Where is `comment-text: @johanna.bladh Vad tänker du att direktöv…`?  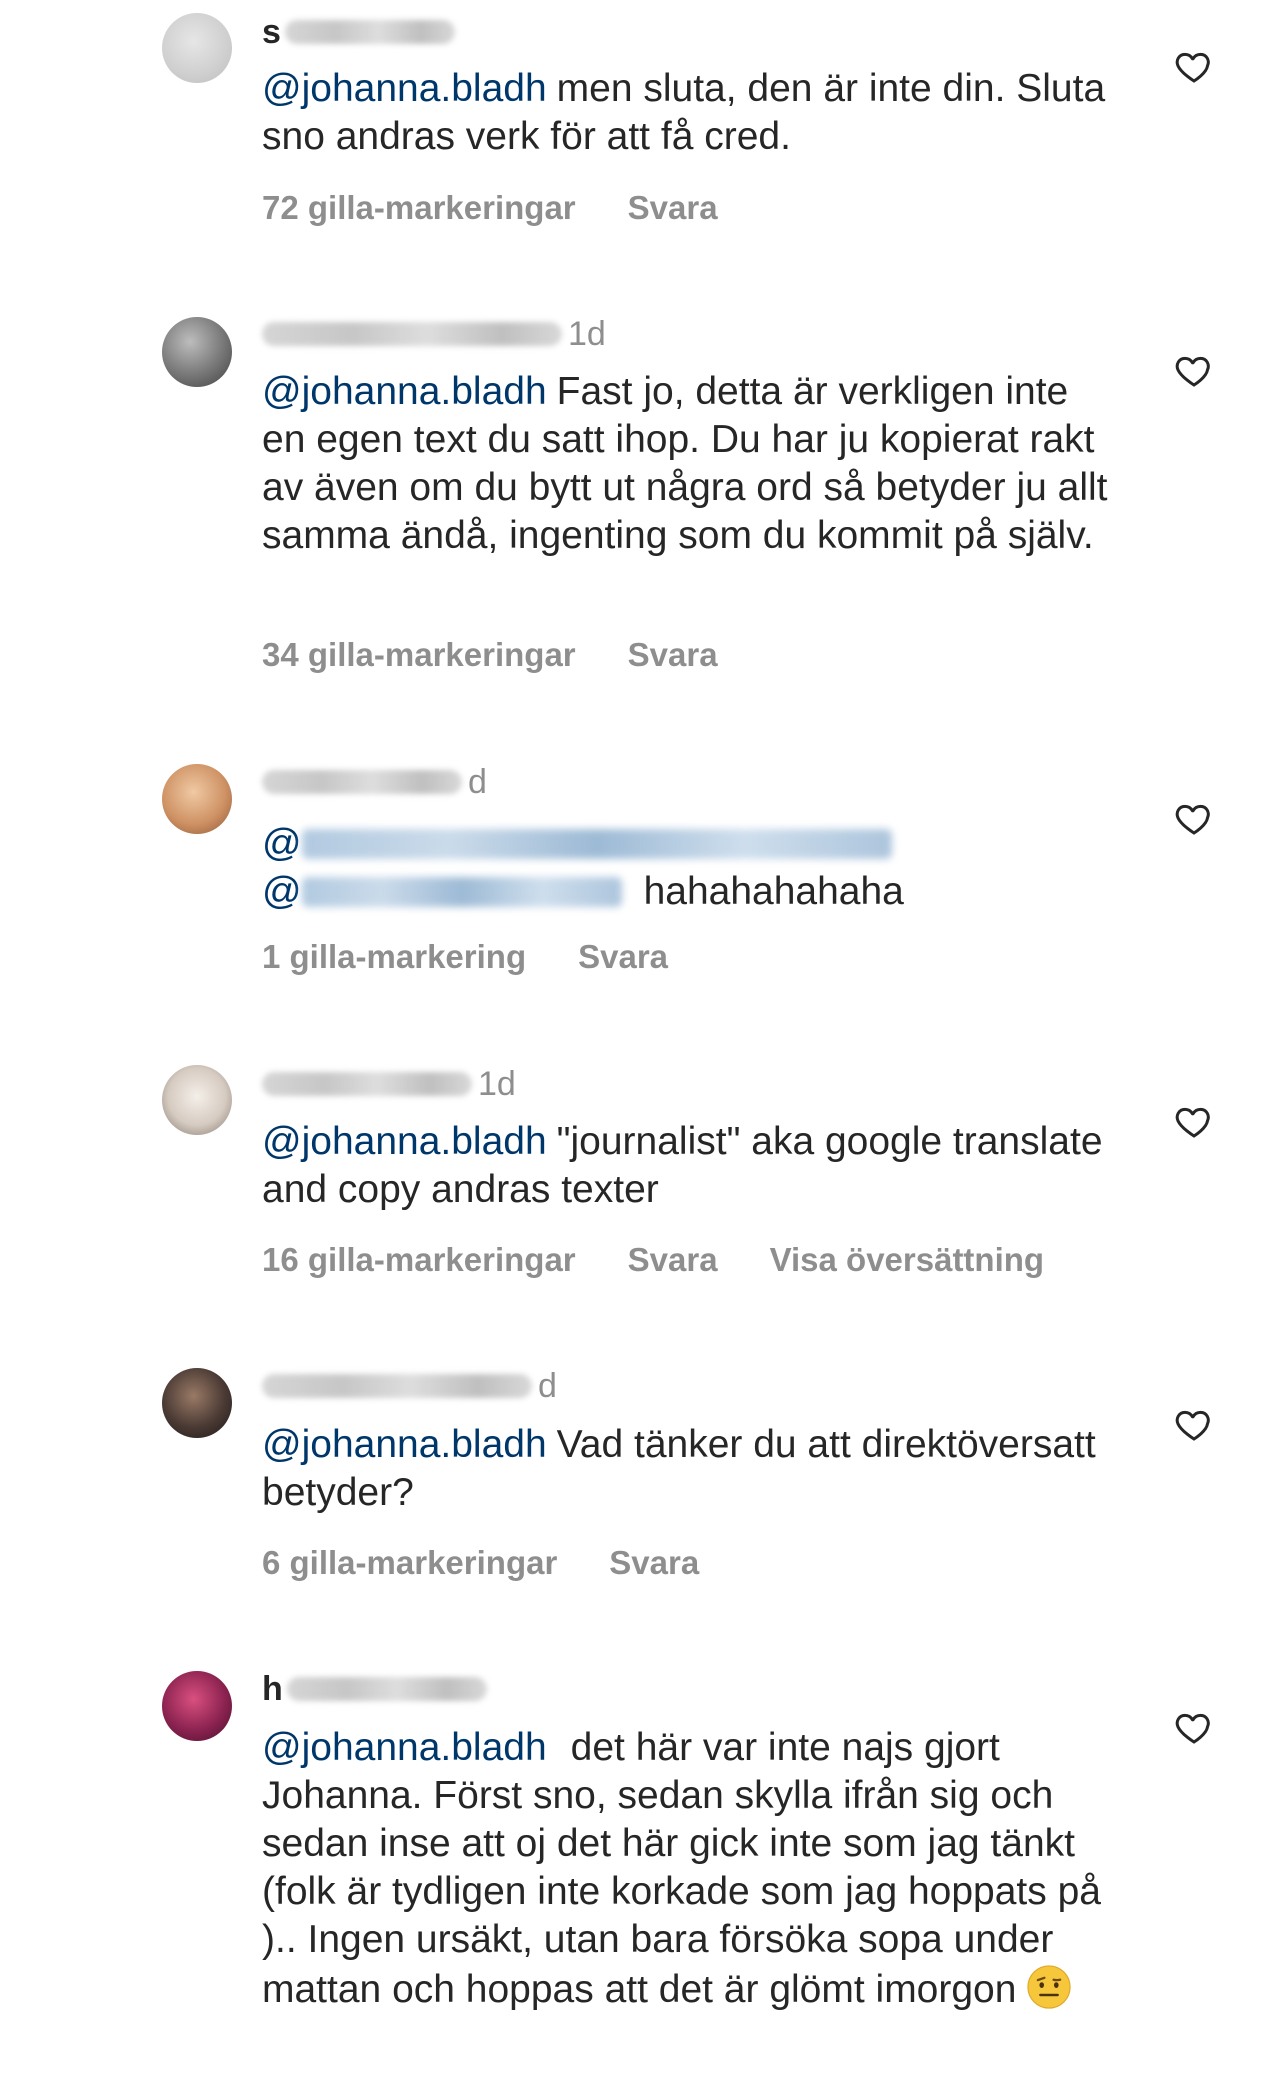 comment-text: @johanna.bladh Vad tänker du att direktöv… is located at coordinates (687, 1469).